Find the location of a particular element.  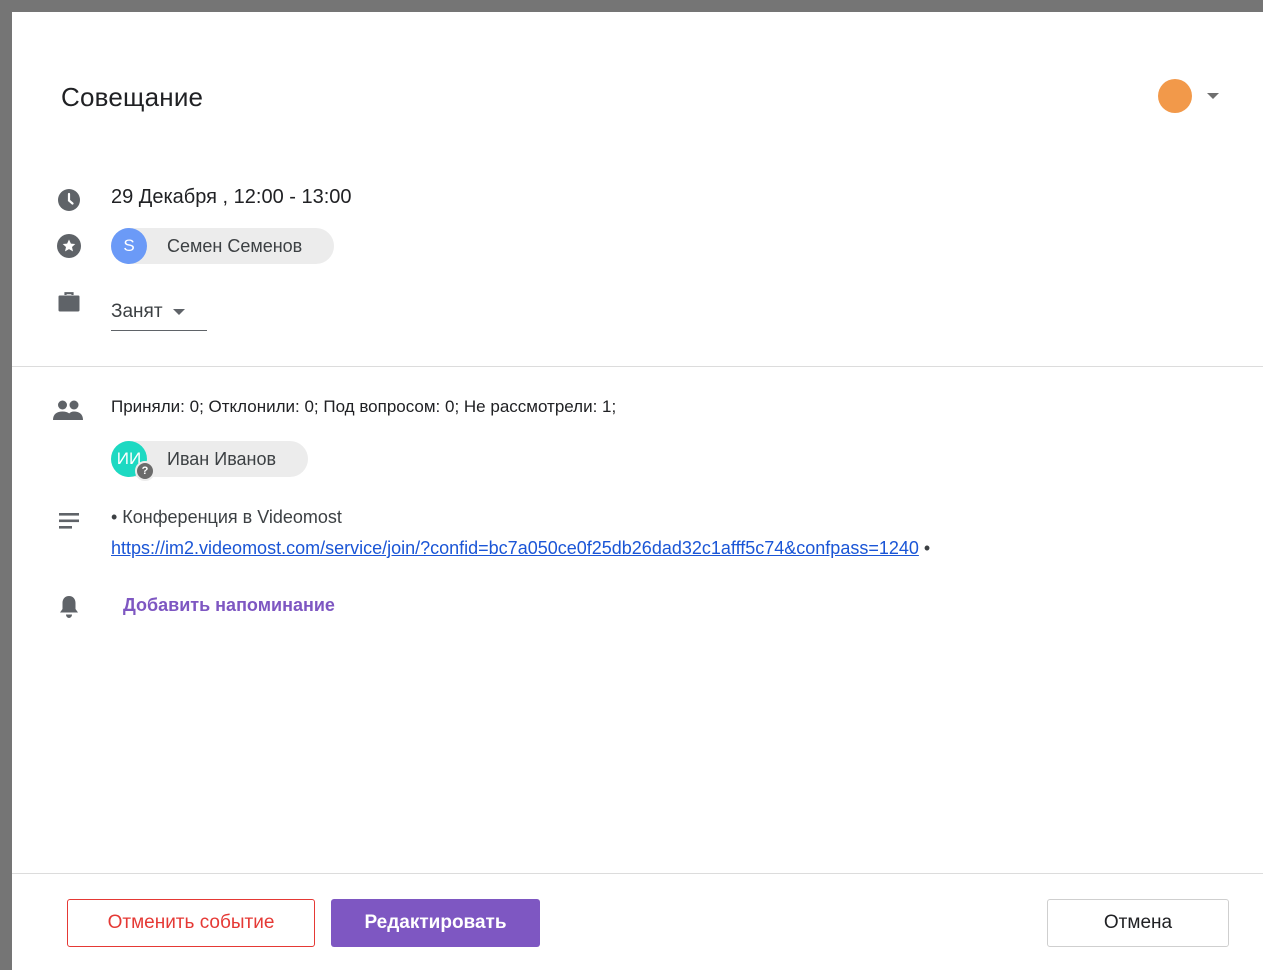

event-datetime: 29 Декабря , 12:00 - 13:00 is located at coordinates (231, 197).